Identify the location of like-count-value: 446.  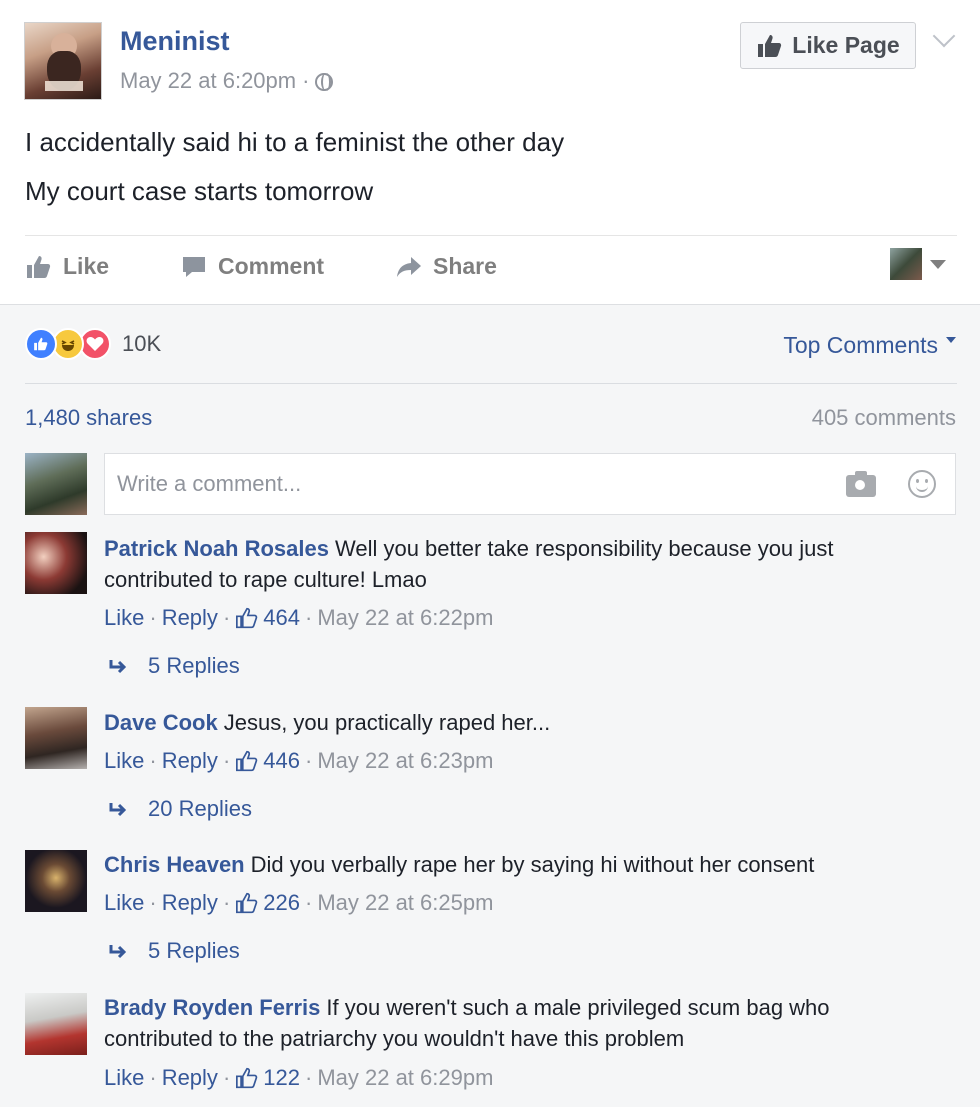
(281, 760).